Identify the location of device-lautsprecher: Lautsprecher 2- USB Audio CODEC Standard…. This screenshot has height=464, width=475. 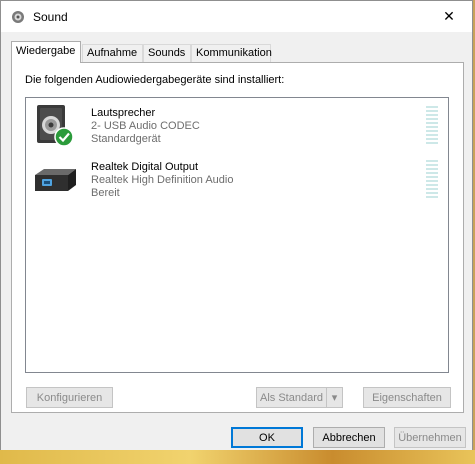
(237, 127).